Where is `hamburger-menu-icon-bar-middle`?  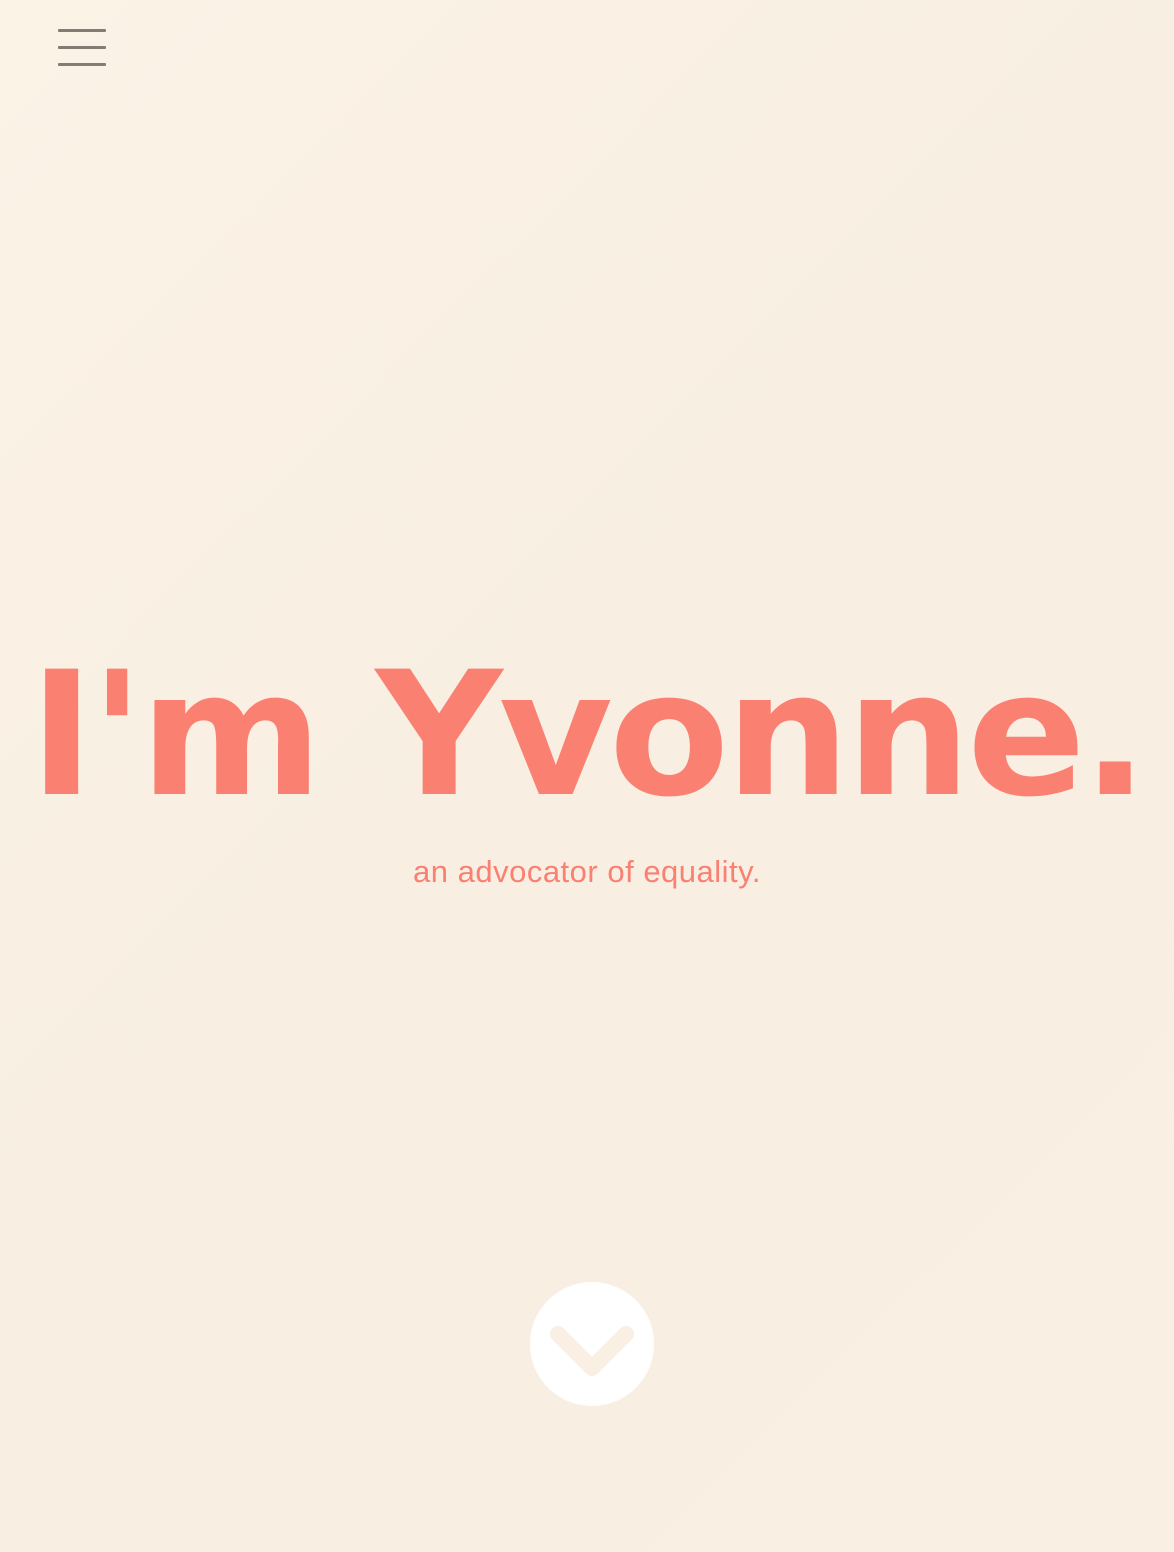
hamburger-menu-icon-bar-middle is located at coordinates (82, 47).